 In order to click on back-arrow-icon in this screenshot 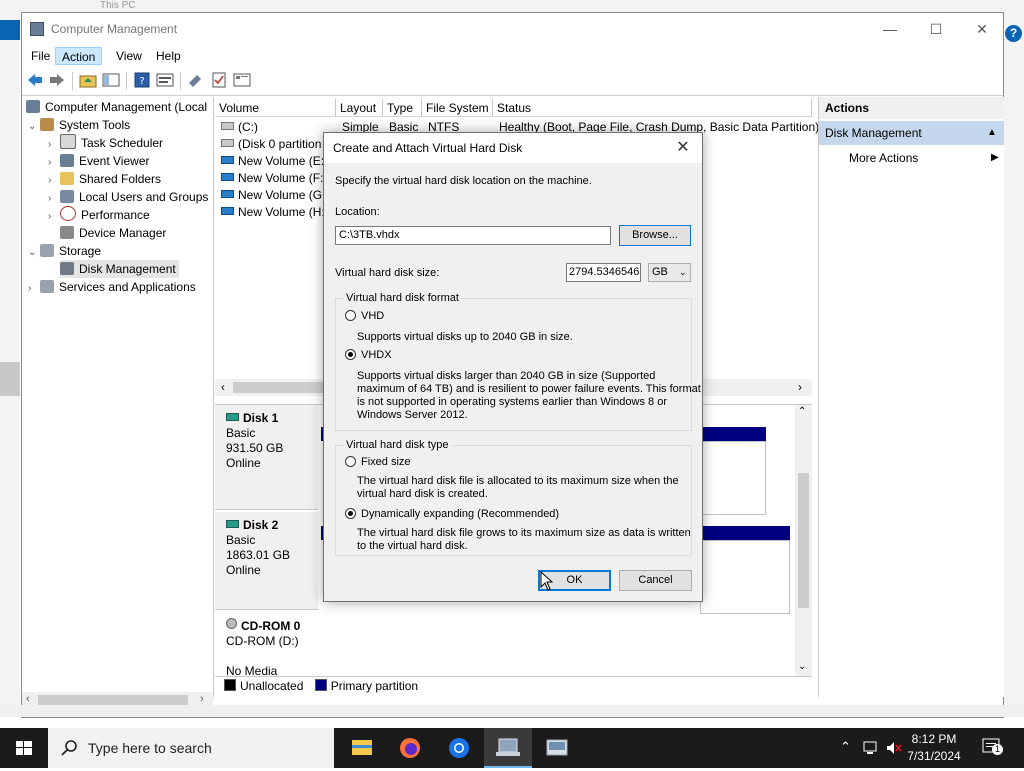, I will do `click(35, 80)`.